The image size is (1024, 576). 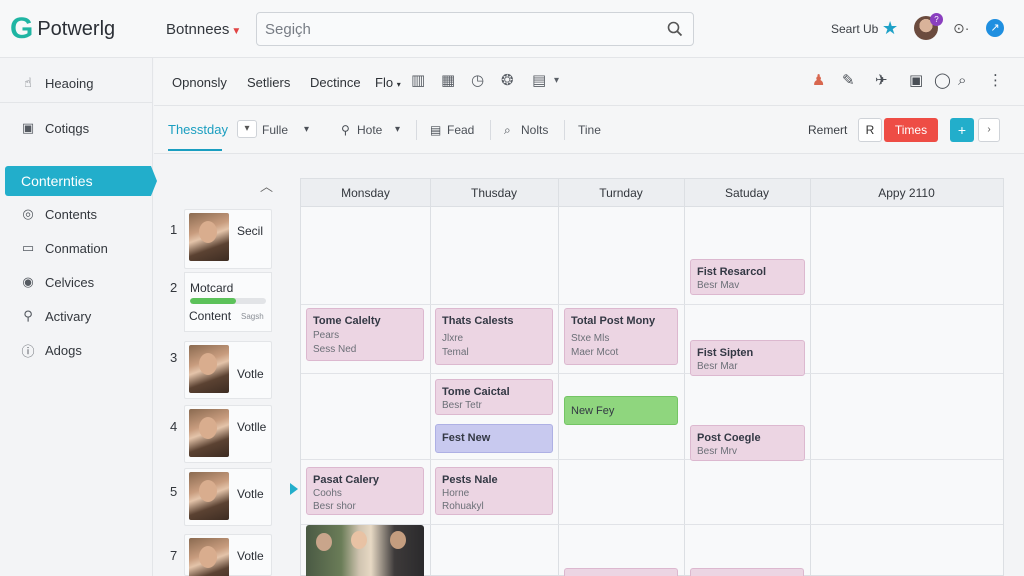 What do you see at coordinates (294, 489) in the screenshot?
I see `row-pointer-icon` at bounding box center [294, 489].